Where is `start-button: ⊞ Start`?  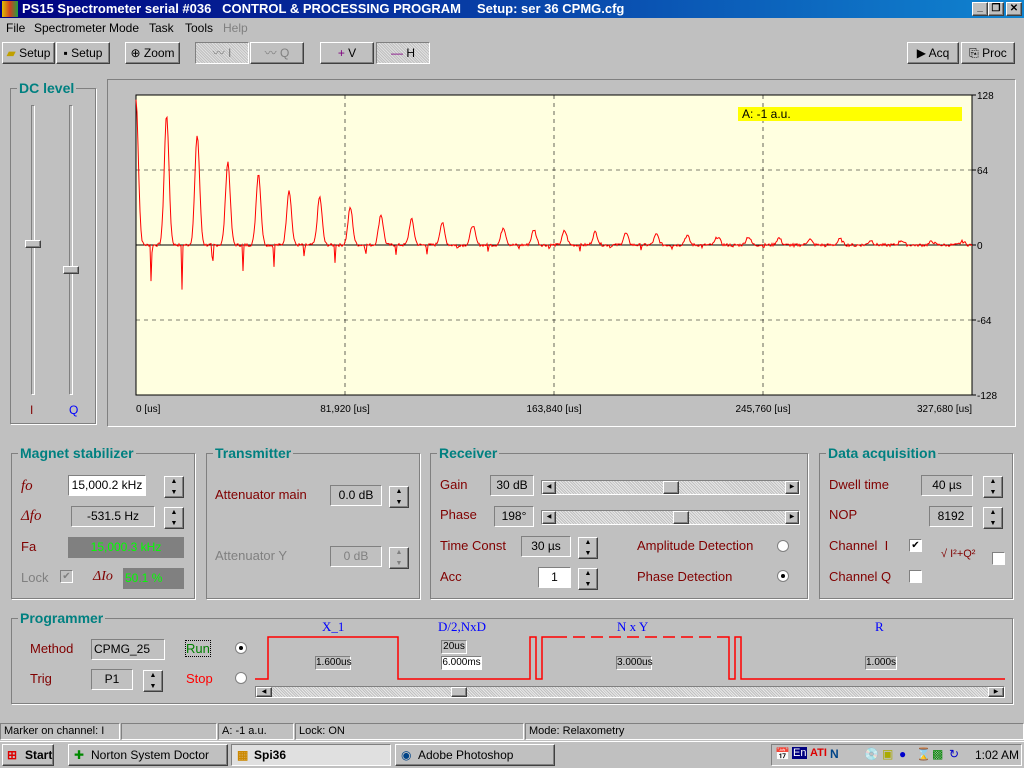 start-button: ⊞ Start is located at coordinates (28, 755).